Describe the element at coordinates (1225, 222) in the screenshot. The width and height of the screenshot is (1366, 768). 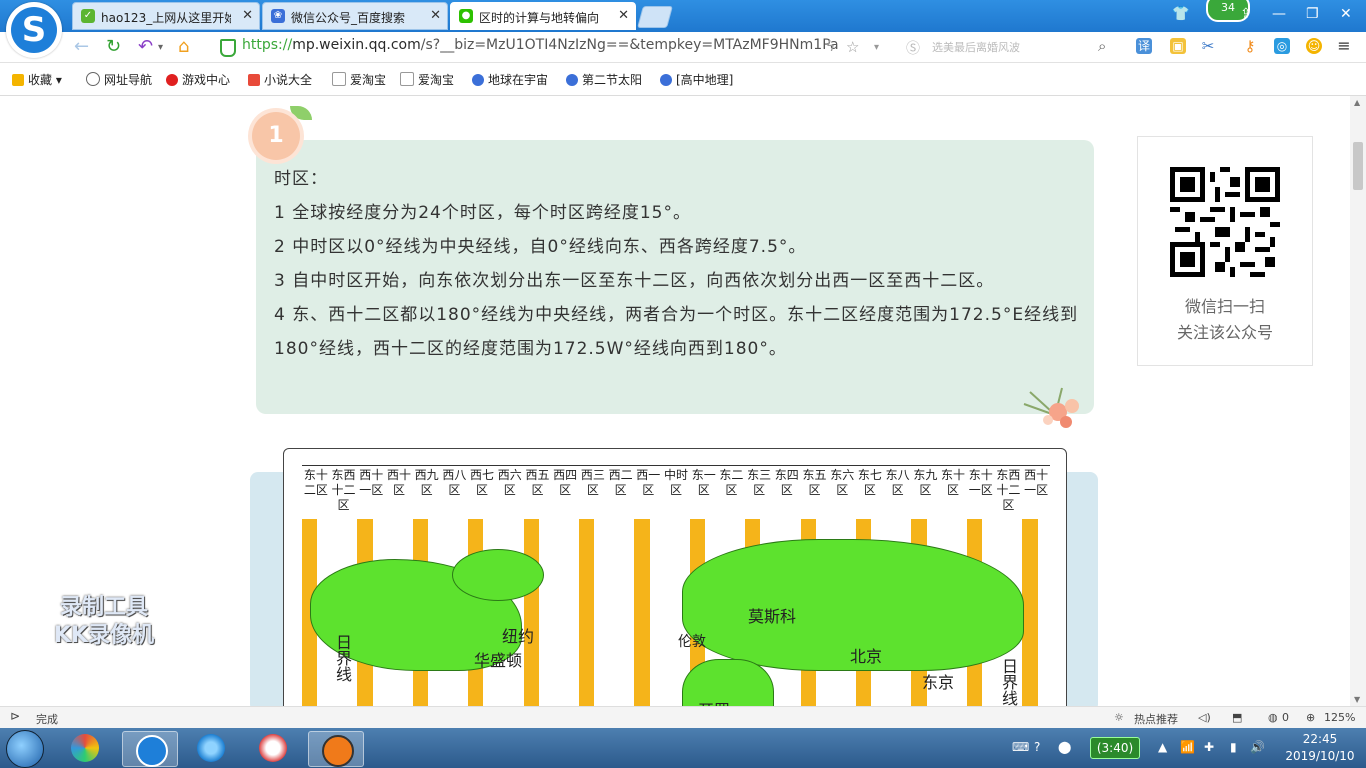
I see `qr-code` at that location.